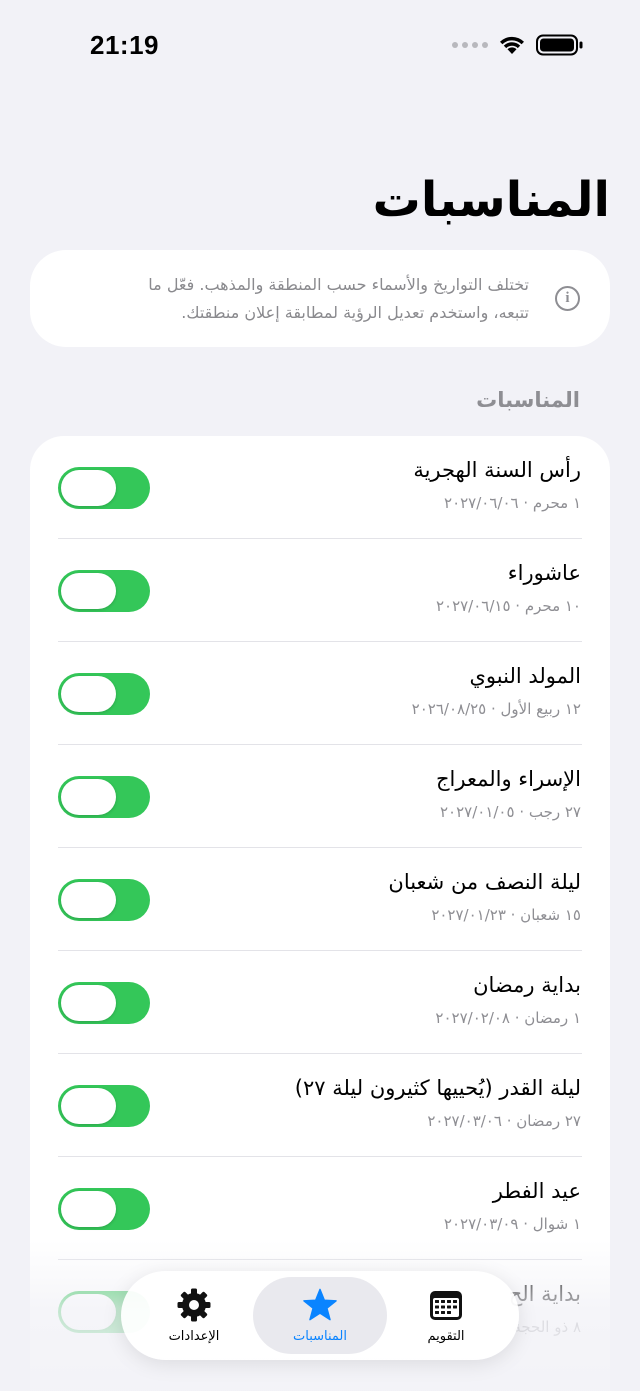  What do you see at coordinates (124, 45) in the screenshot?
I see `status-time: 21:19` at bounding box center [124, 45].